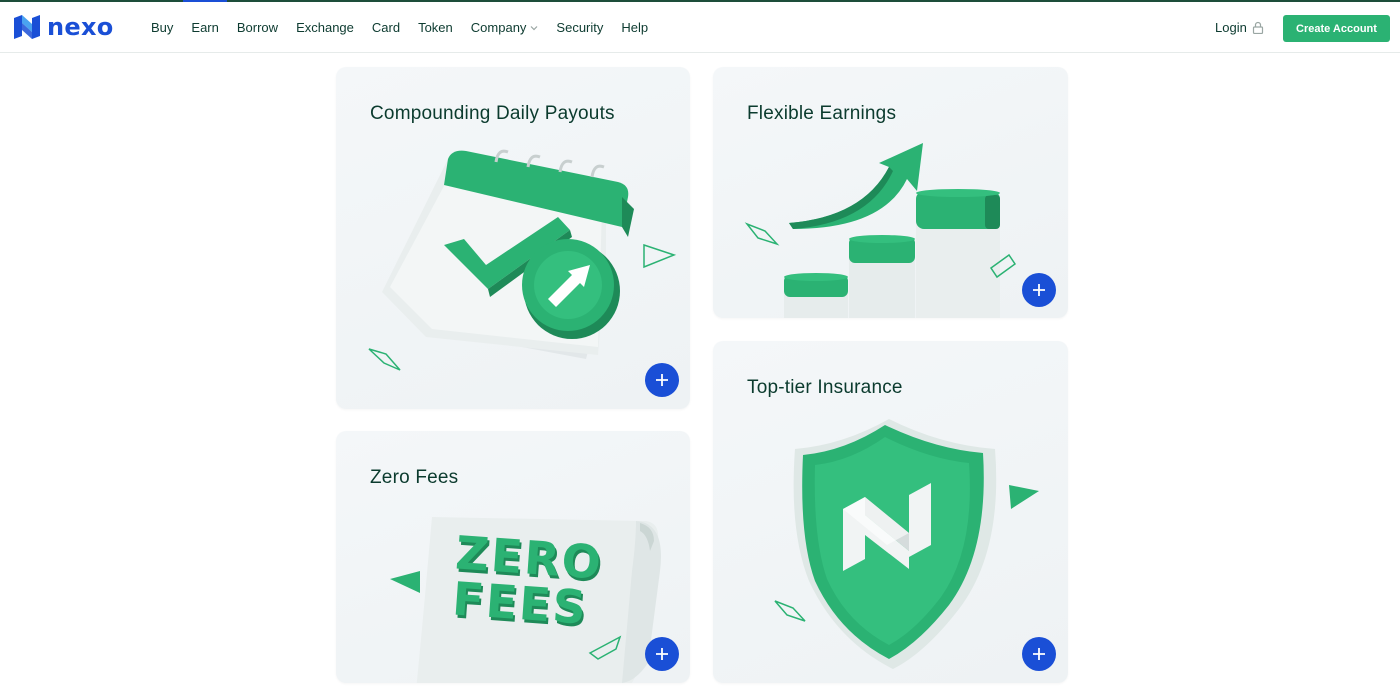 This screenshot has width=1400, height=688. Describe the element at coordinates (498, 27) in the screenshot. I see `nav-label: Company` at that location.